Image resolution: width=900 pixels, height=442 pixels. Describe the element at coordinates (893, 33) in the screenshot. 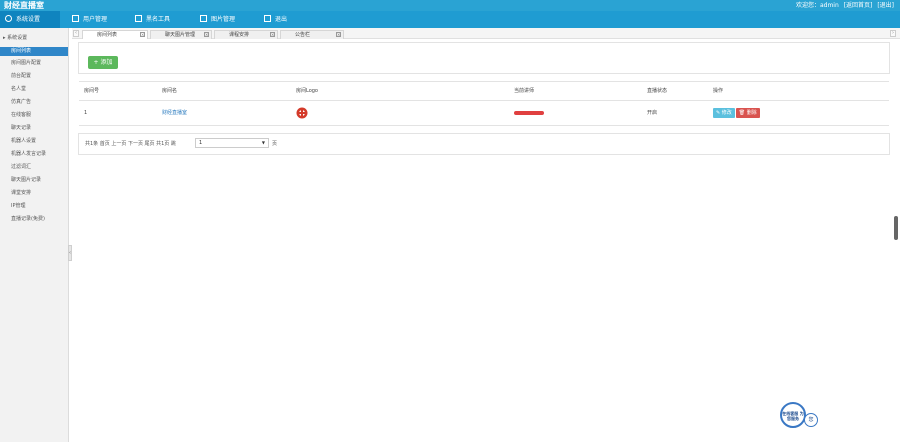

I see `tab-scroll-right-button: ›` at that location.